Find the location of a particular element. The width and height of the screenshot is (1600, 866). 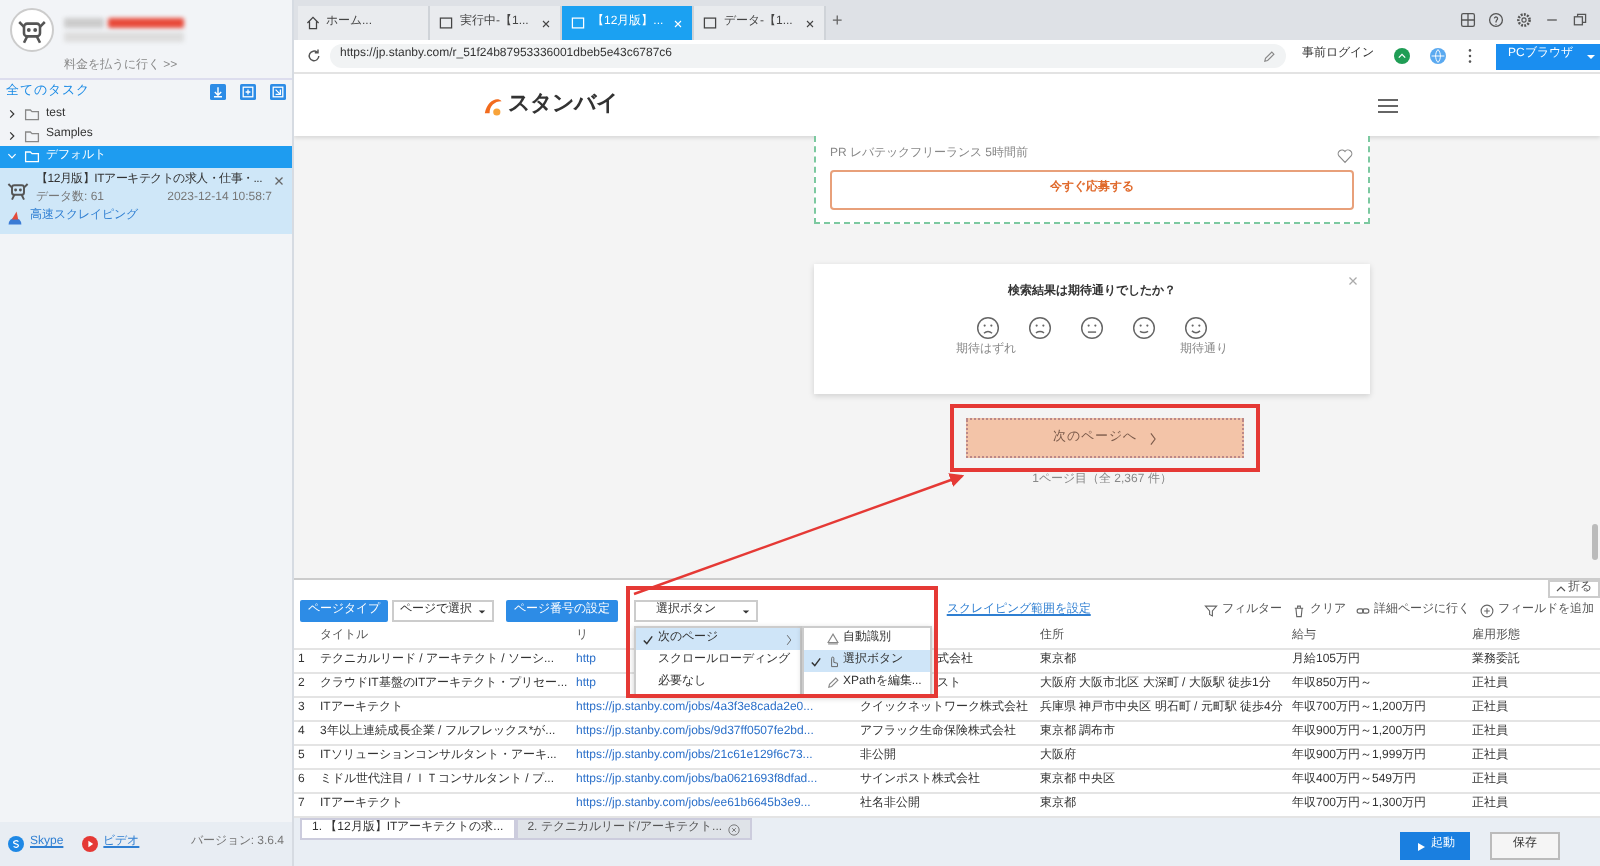

home-icon is located at coordinates (313, 23).